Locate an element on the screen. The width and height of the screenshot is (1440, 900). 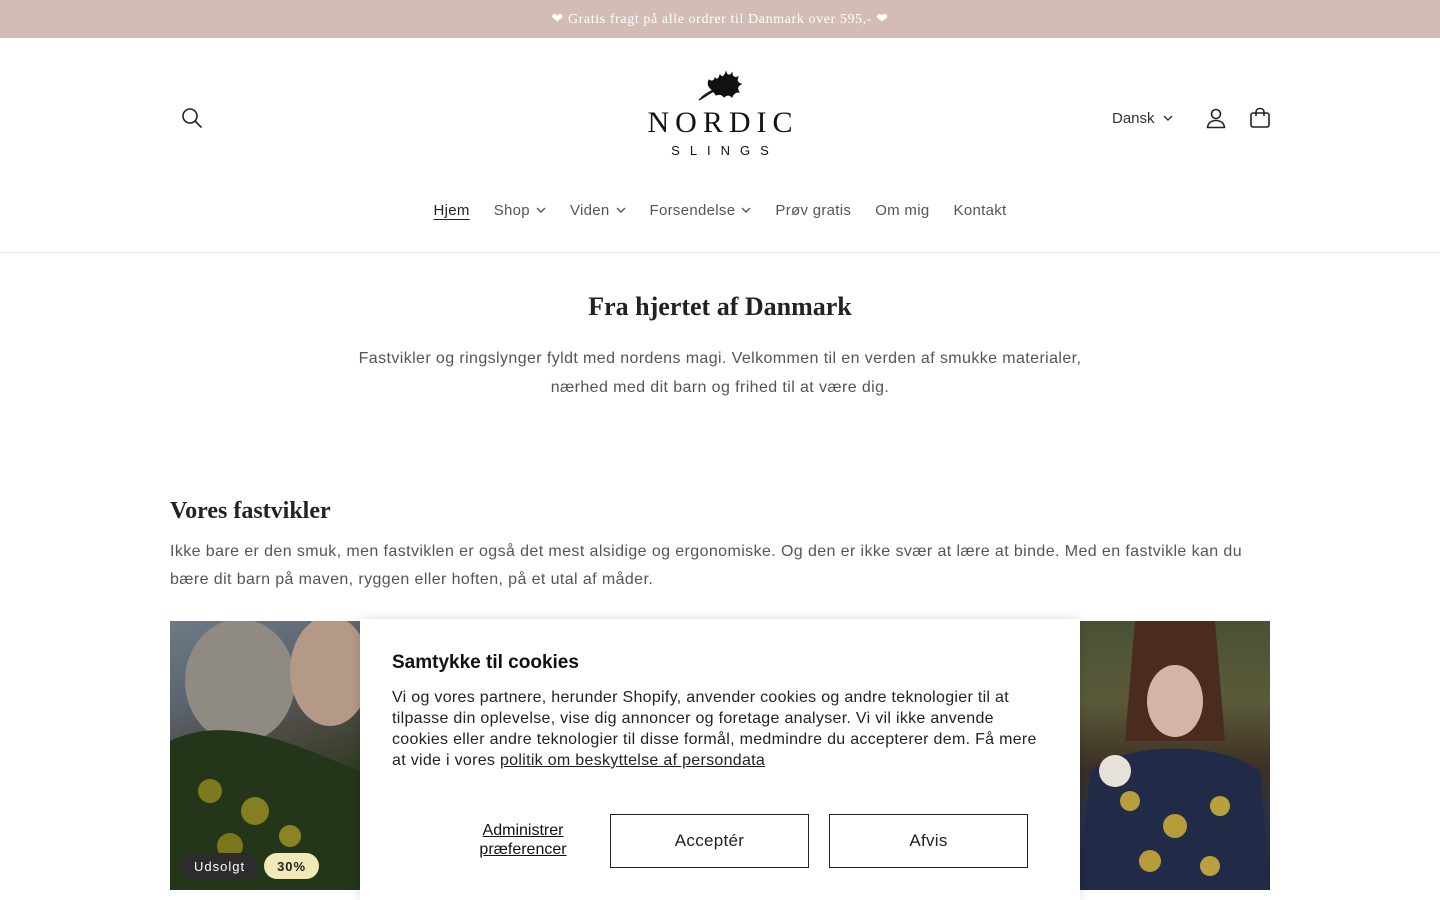
product-badges: Udsolgt 30% is located at coordinates (250, 866).